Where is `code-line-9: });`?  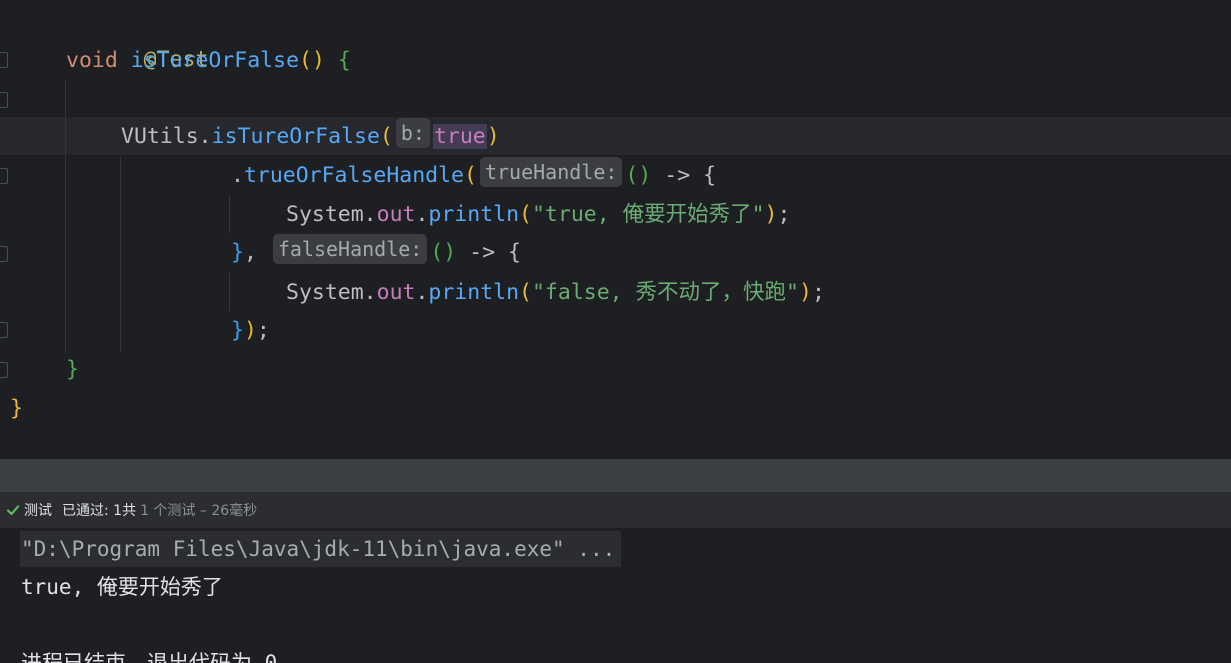
code-line-9: }); is located at coordinates (250, 331).